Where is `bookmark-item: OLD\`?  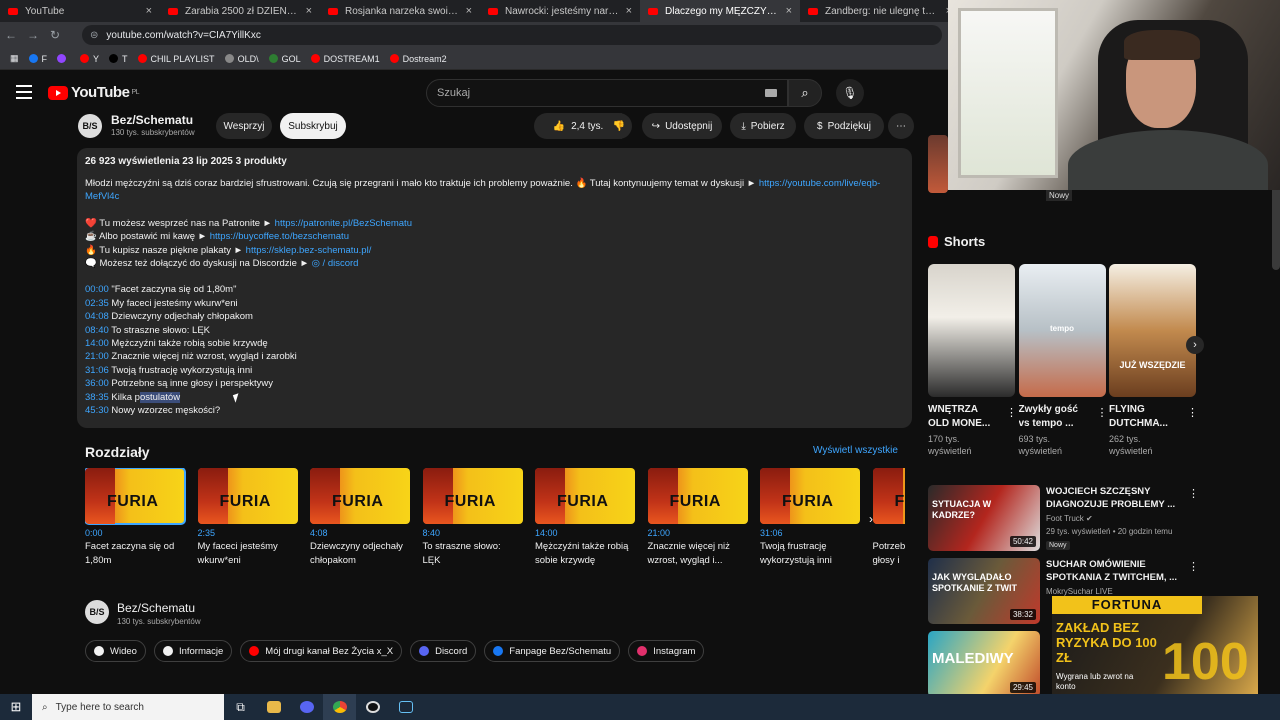 bookmark-item: OLD\ is located at coordinates (241, 59).